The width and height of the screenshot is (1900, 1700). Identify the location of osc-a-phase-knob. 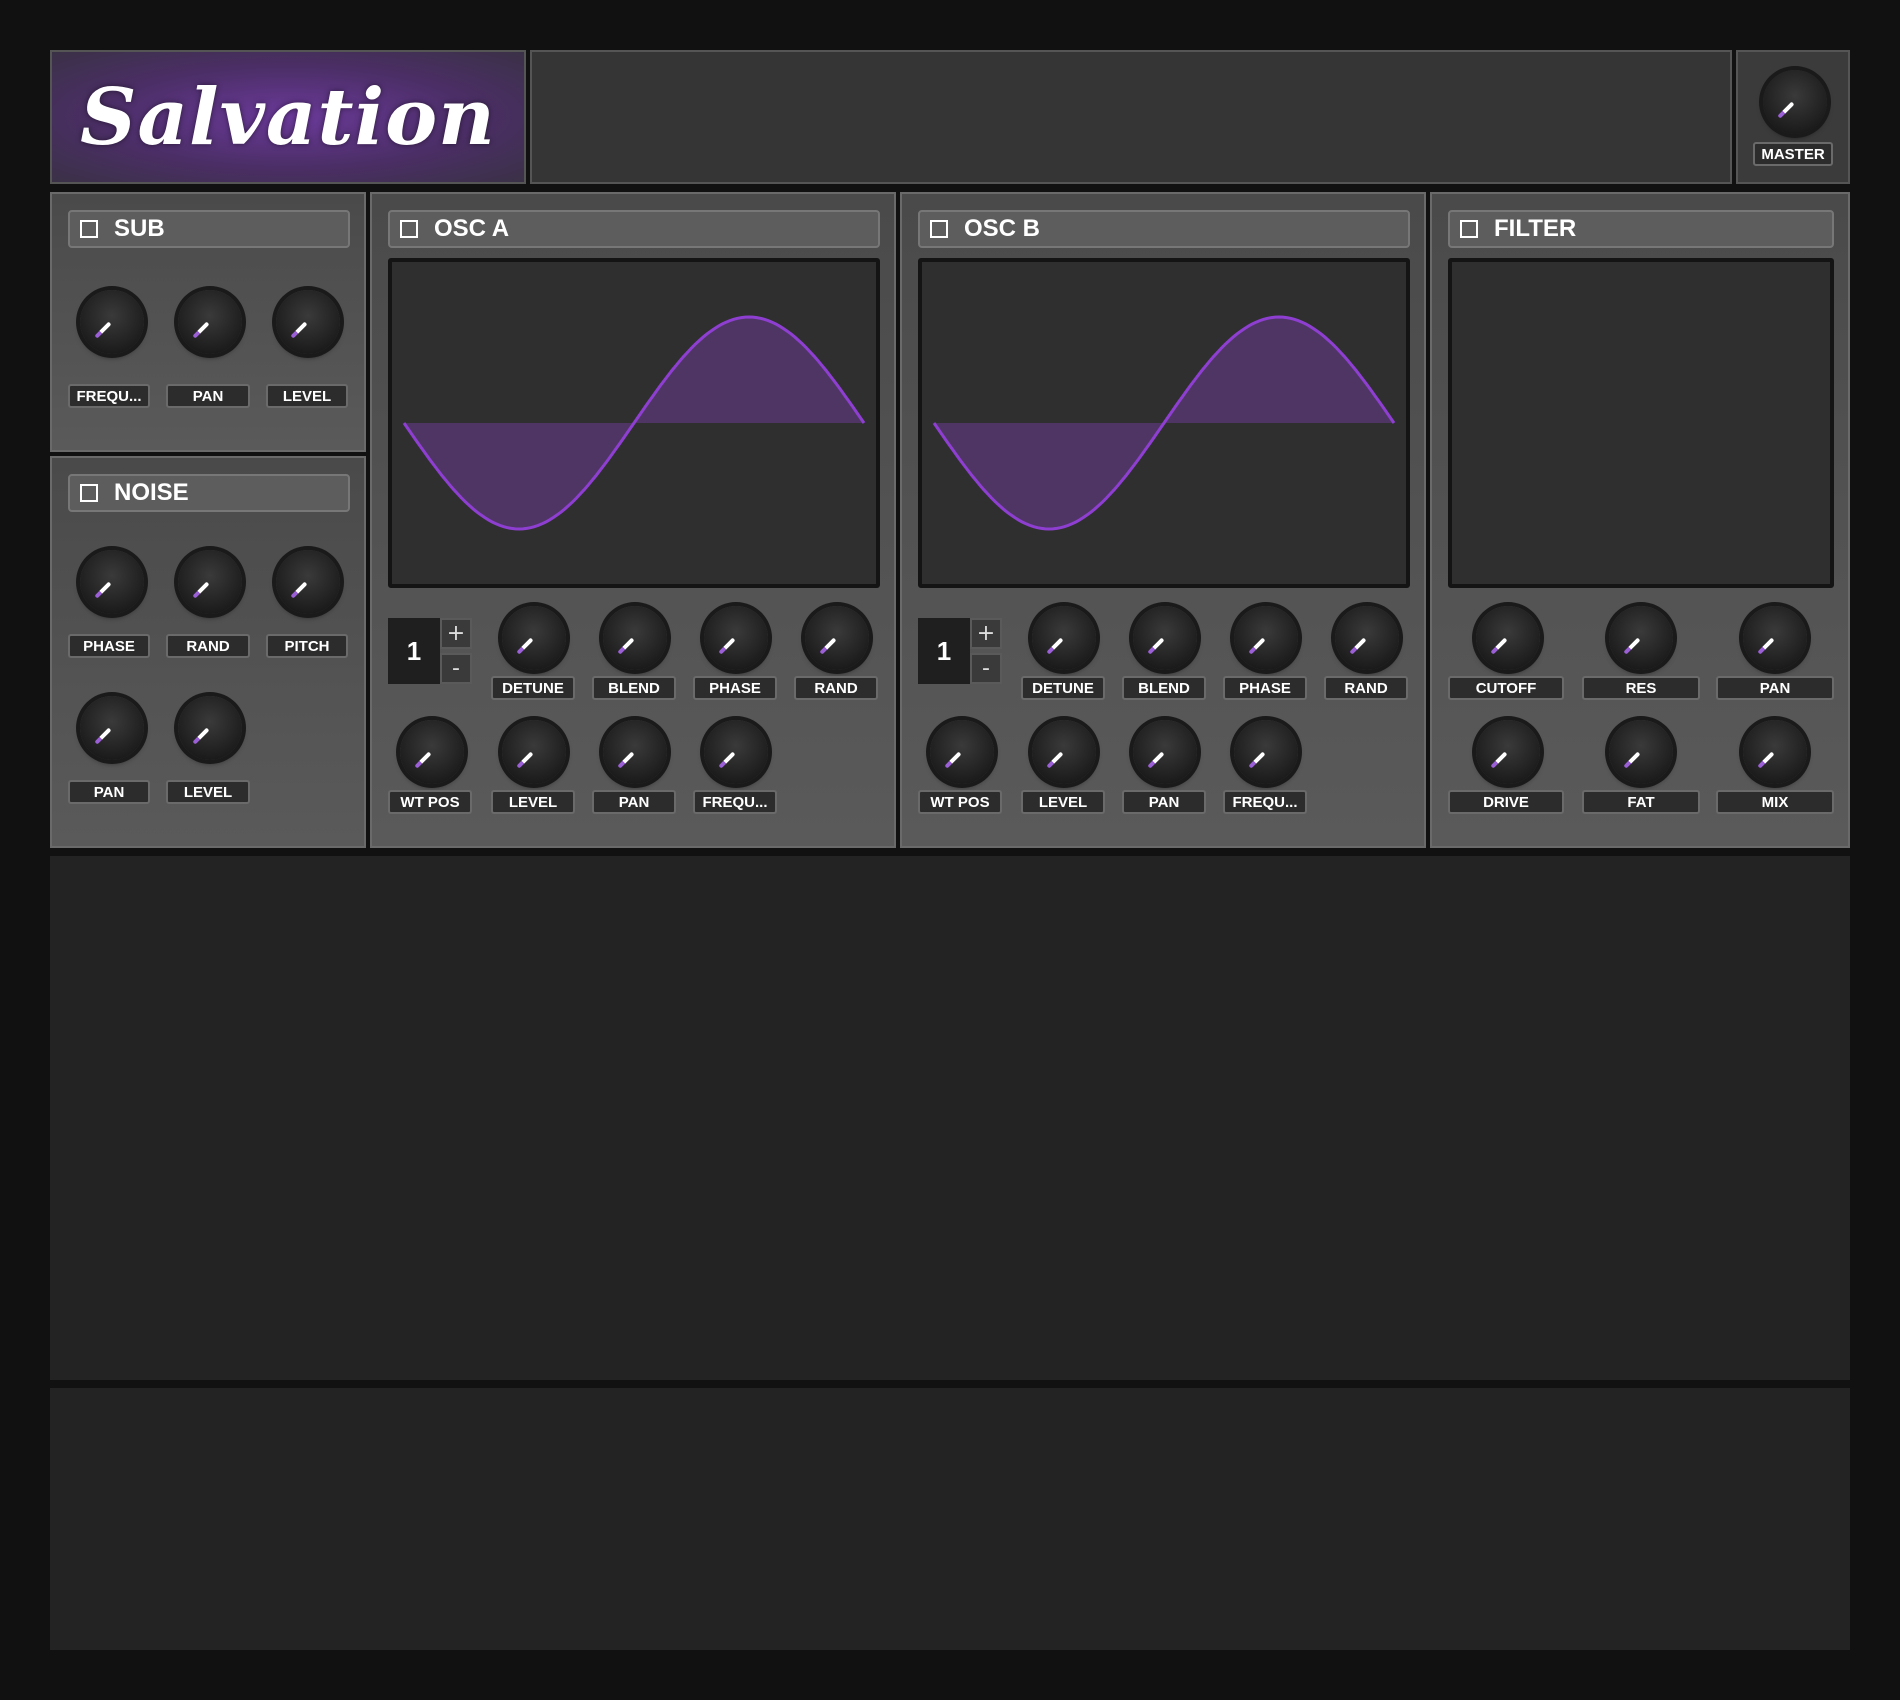
(736, 638).